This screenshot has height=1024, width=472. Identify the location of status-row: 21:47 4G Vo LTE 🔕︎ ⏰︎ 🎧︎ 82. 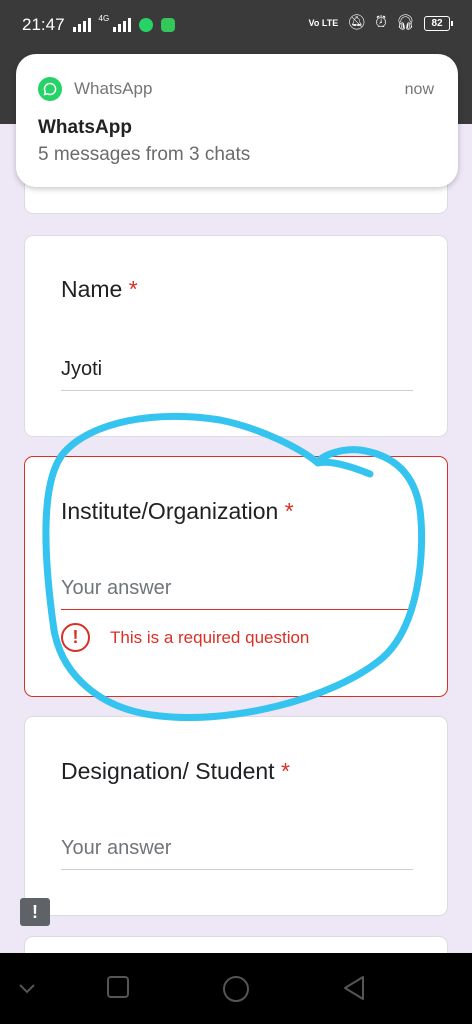
(236, 27).